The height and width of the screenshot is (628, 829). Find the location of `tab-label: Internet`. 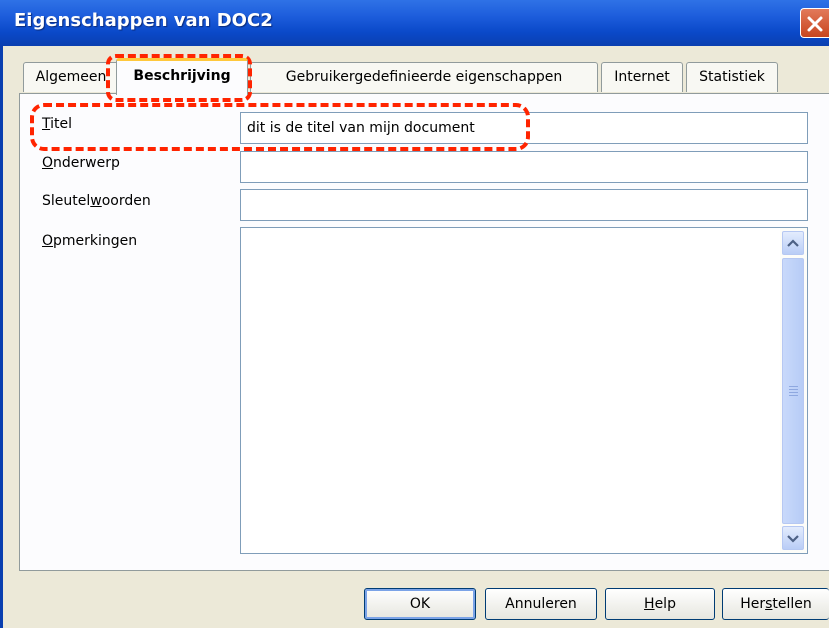

tab-label: Internet is located at coordinates (642, 77).